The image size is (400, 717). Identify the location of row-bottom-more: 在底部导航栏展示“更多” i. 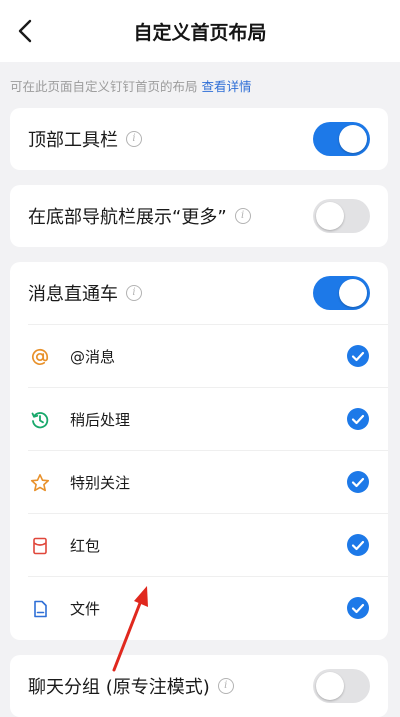
(199, 216).